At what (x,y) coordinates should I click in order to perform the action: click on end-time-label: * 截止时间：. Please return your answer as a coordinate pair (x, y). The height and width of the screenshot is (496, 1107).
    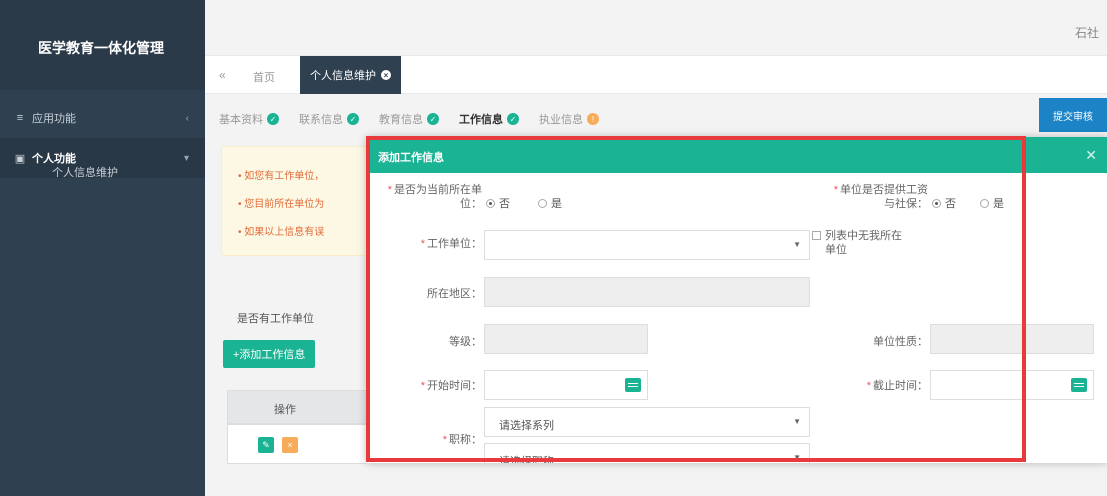
    Looking at the image, I should click on (897, 386).